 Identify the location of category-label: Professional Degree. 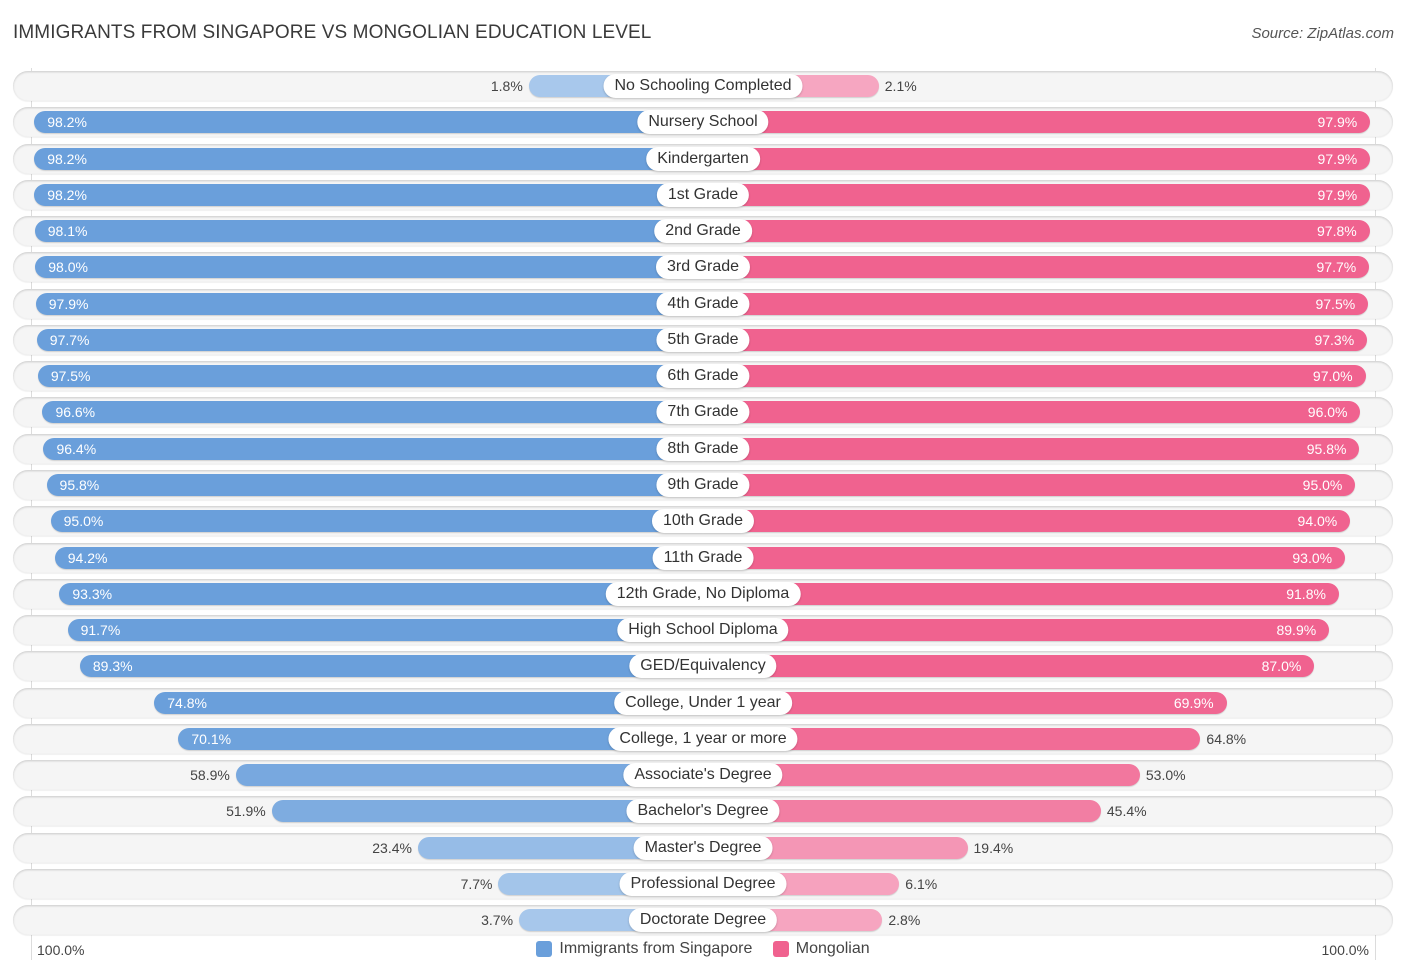
(703, 883).